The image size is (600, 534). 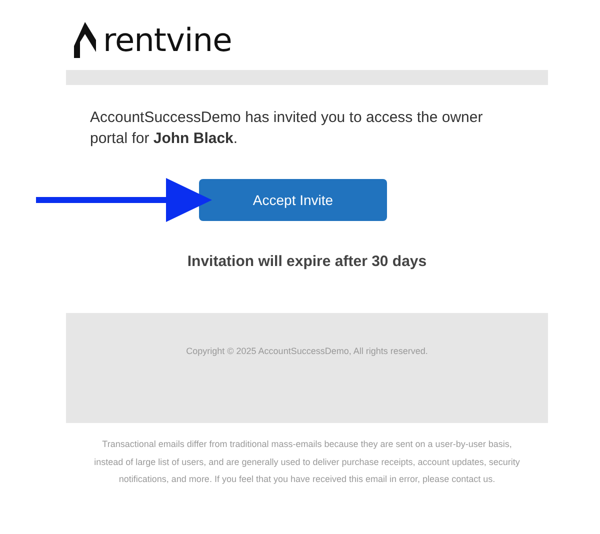 What do you see at coordinates (287, 128) in the screenshot?
I see `invitation-message: AccountSuccessDemo has invited you to access the owner portal for John Black.` at bounding box center [287, 128].